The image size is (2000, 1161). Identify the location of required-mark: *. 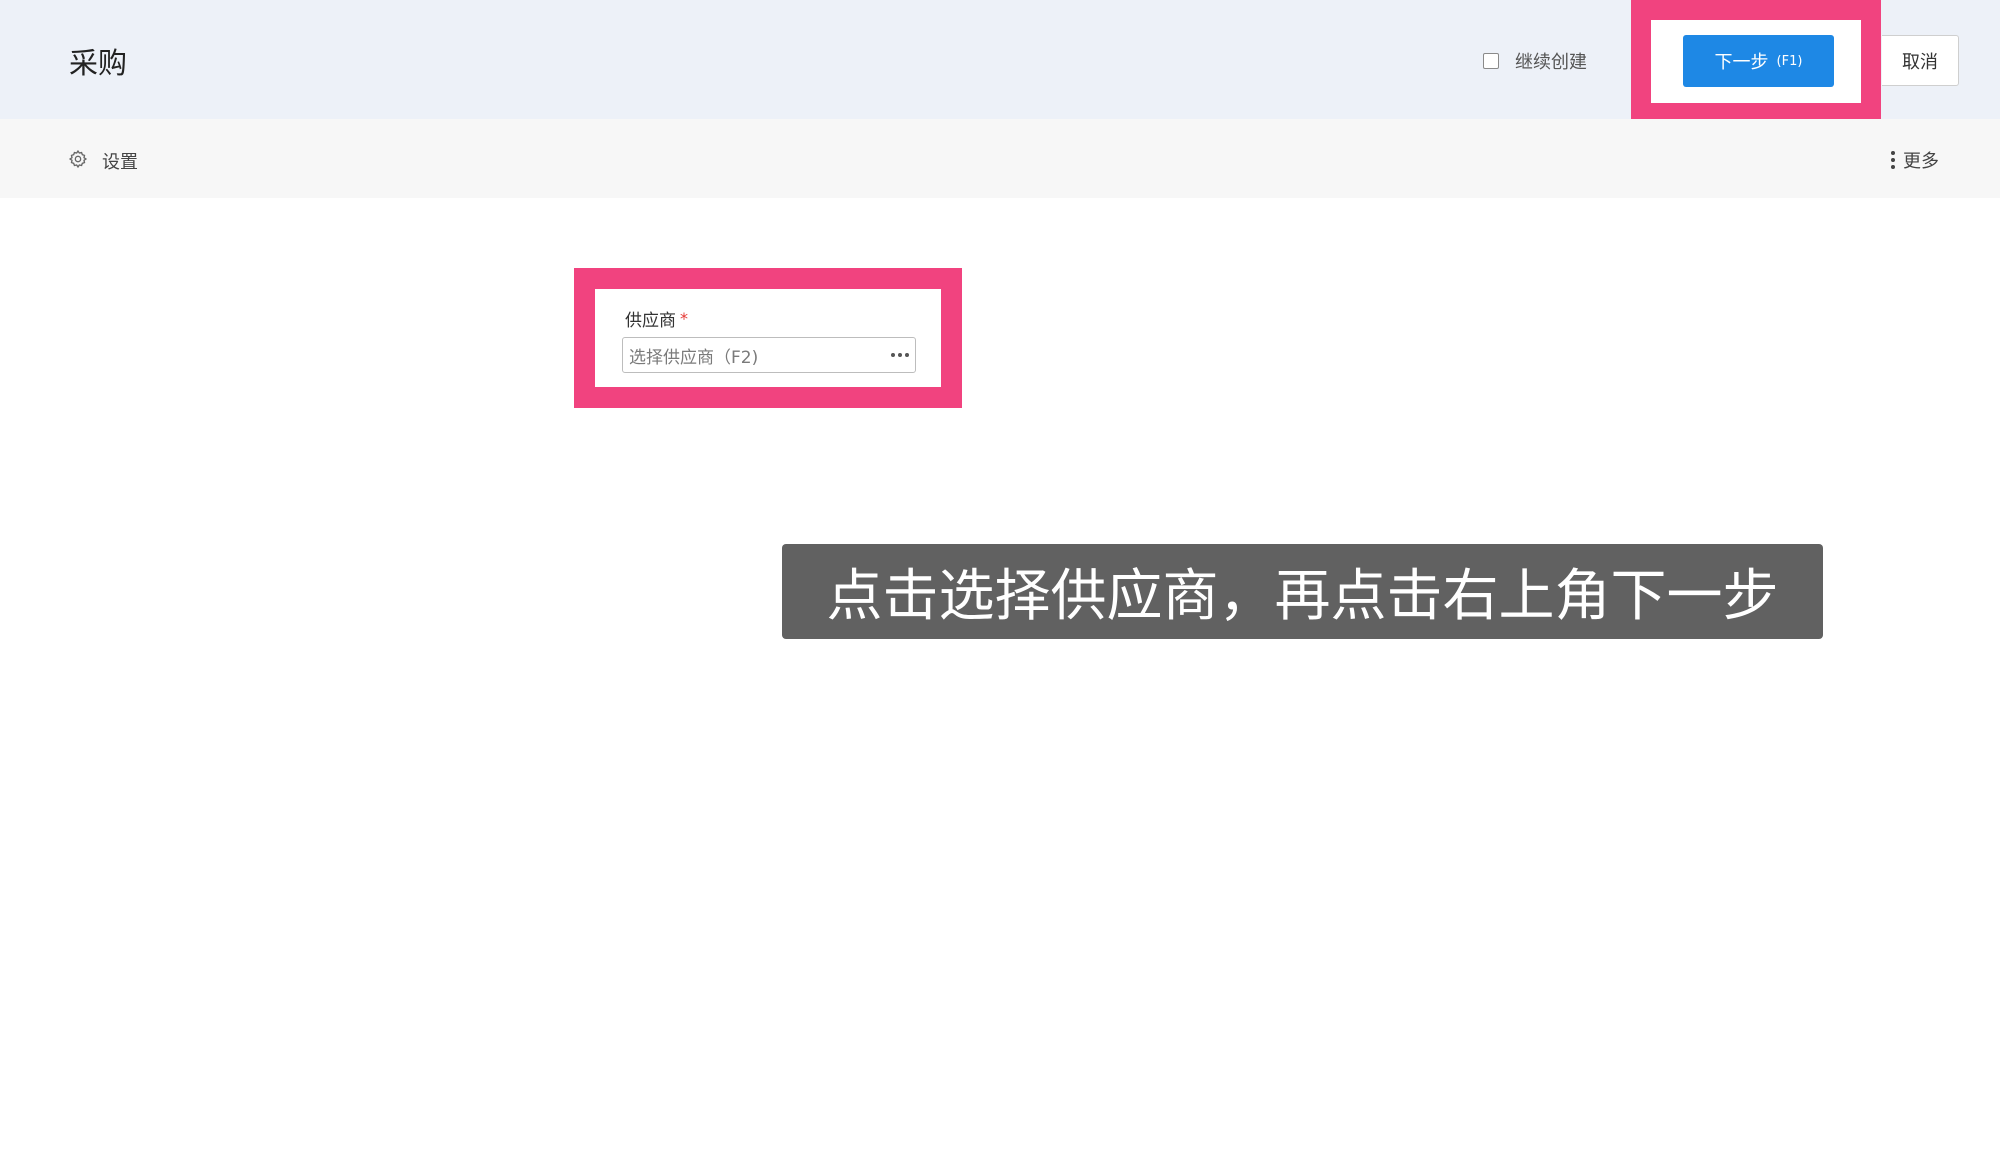
(684, 318).